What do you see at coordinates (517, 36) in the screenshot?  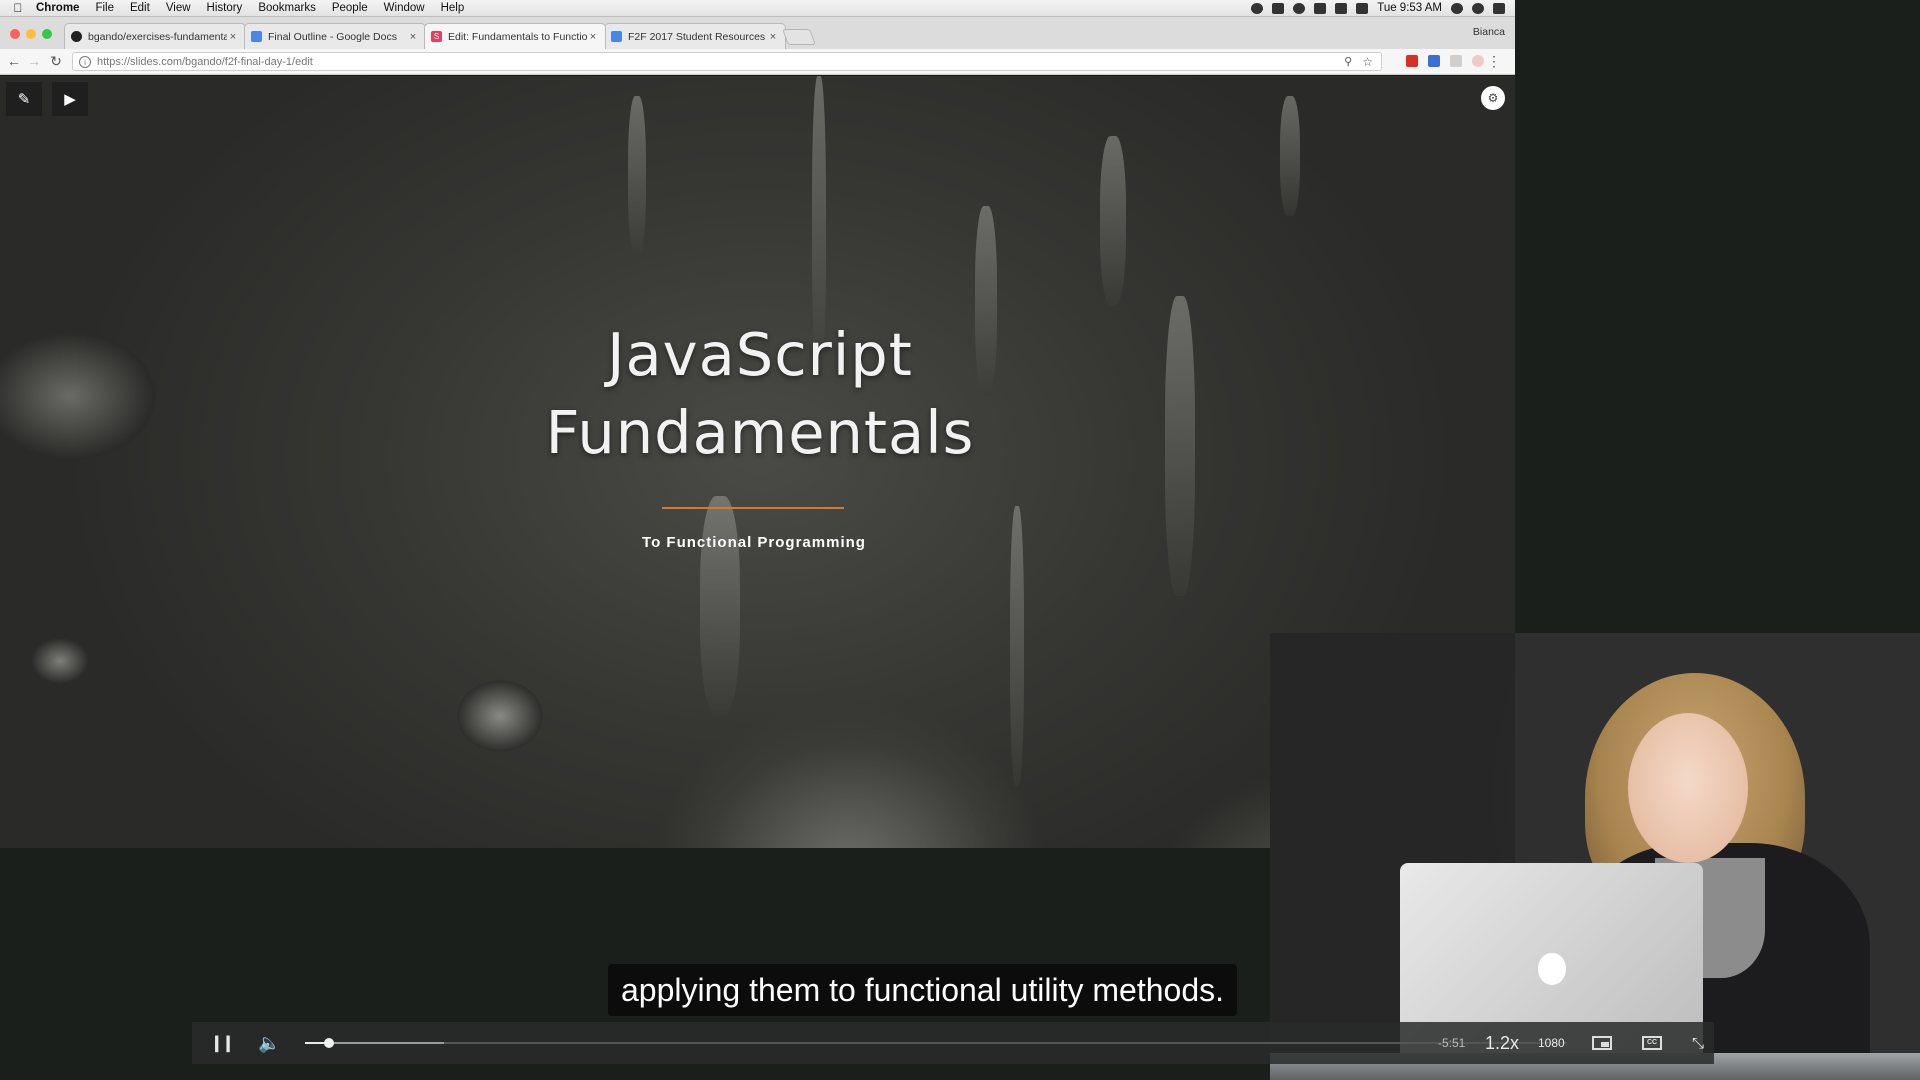 I see `tab-title: Edit: Fundamentals to Functio` at bounding box center [517, 36].